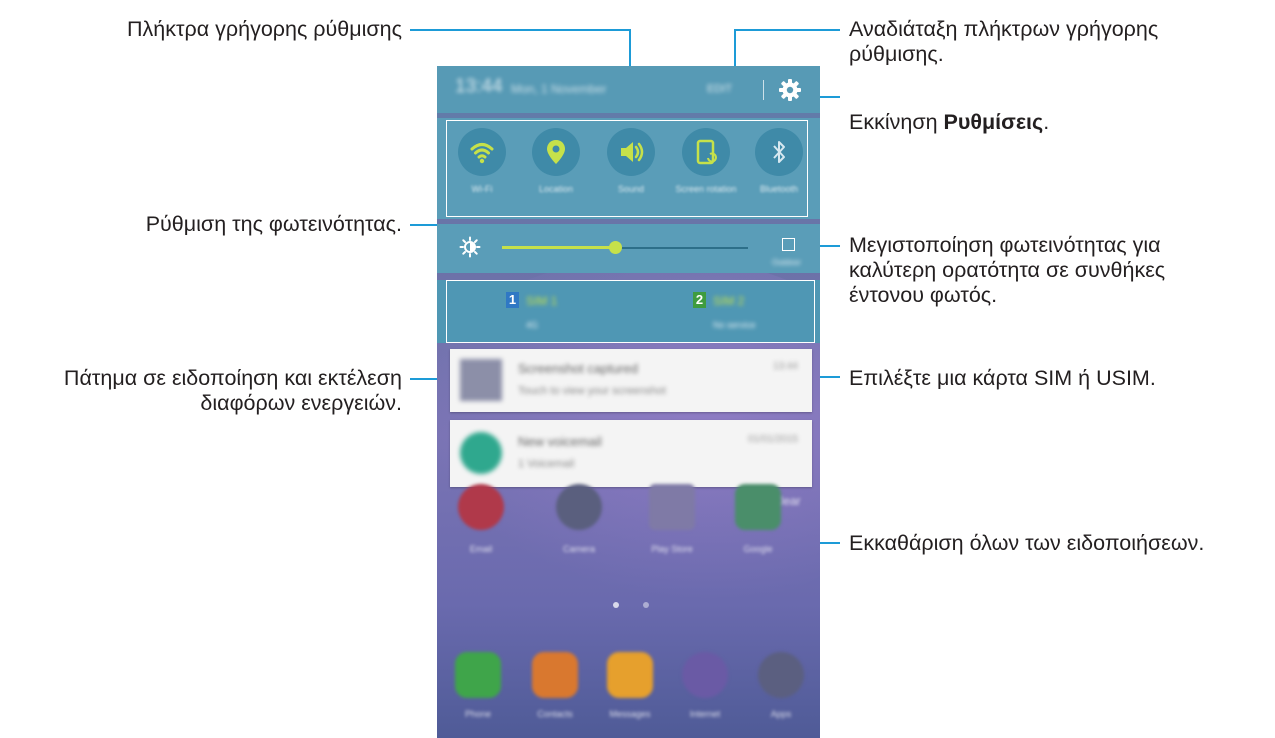 The height and width of the screenshot is (738, 1275). I want to click on google-folder-icon, so click(758, 507).